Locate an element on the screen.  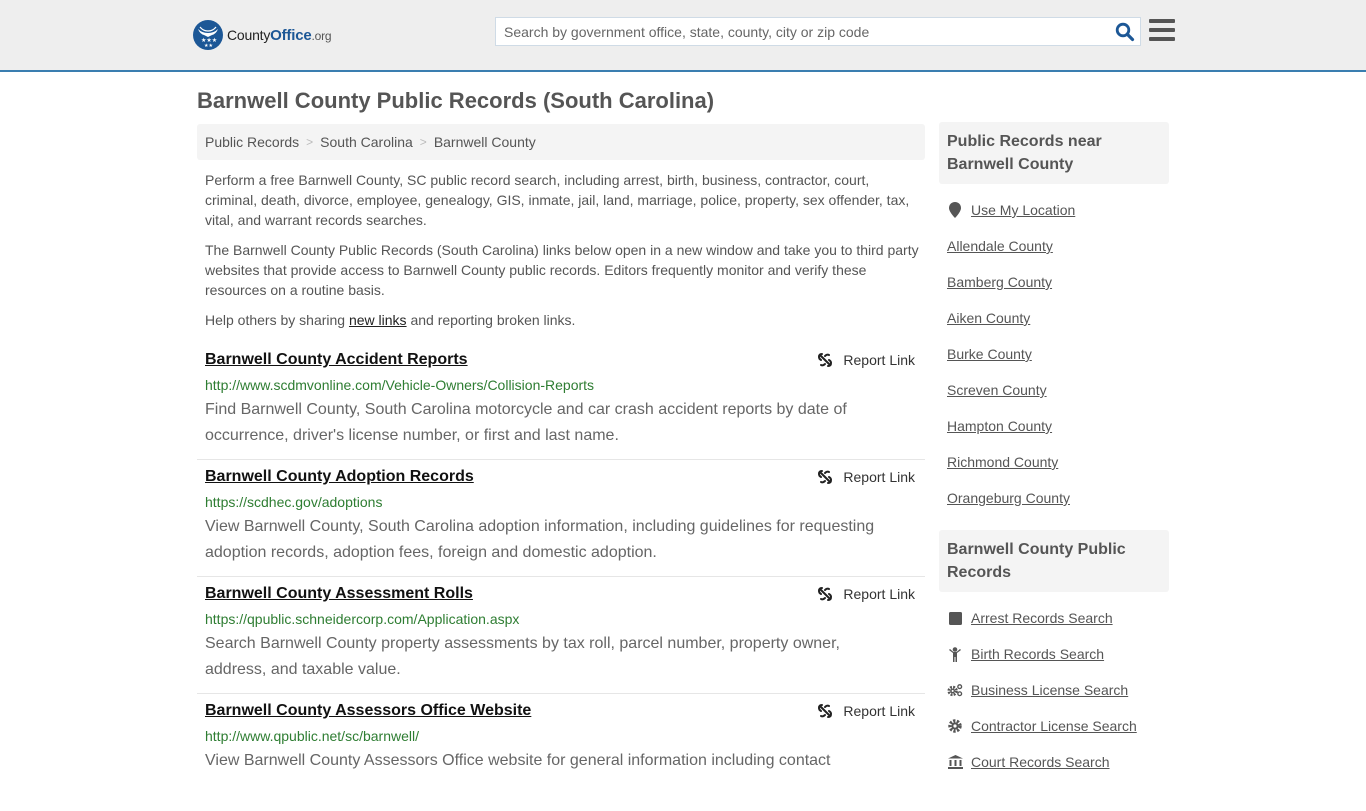
county-link-aiken: Aiken County is located at coordinates (988, 318).